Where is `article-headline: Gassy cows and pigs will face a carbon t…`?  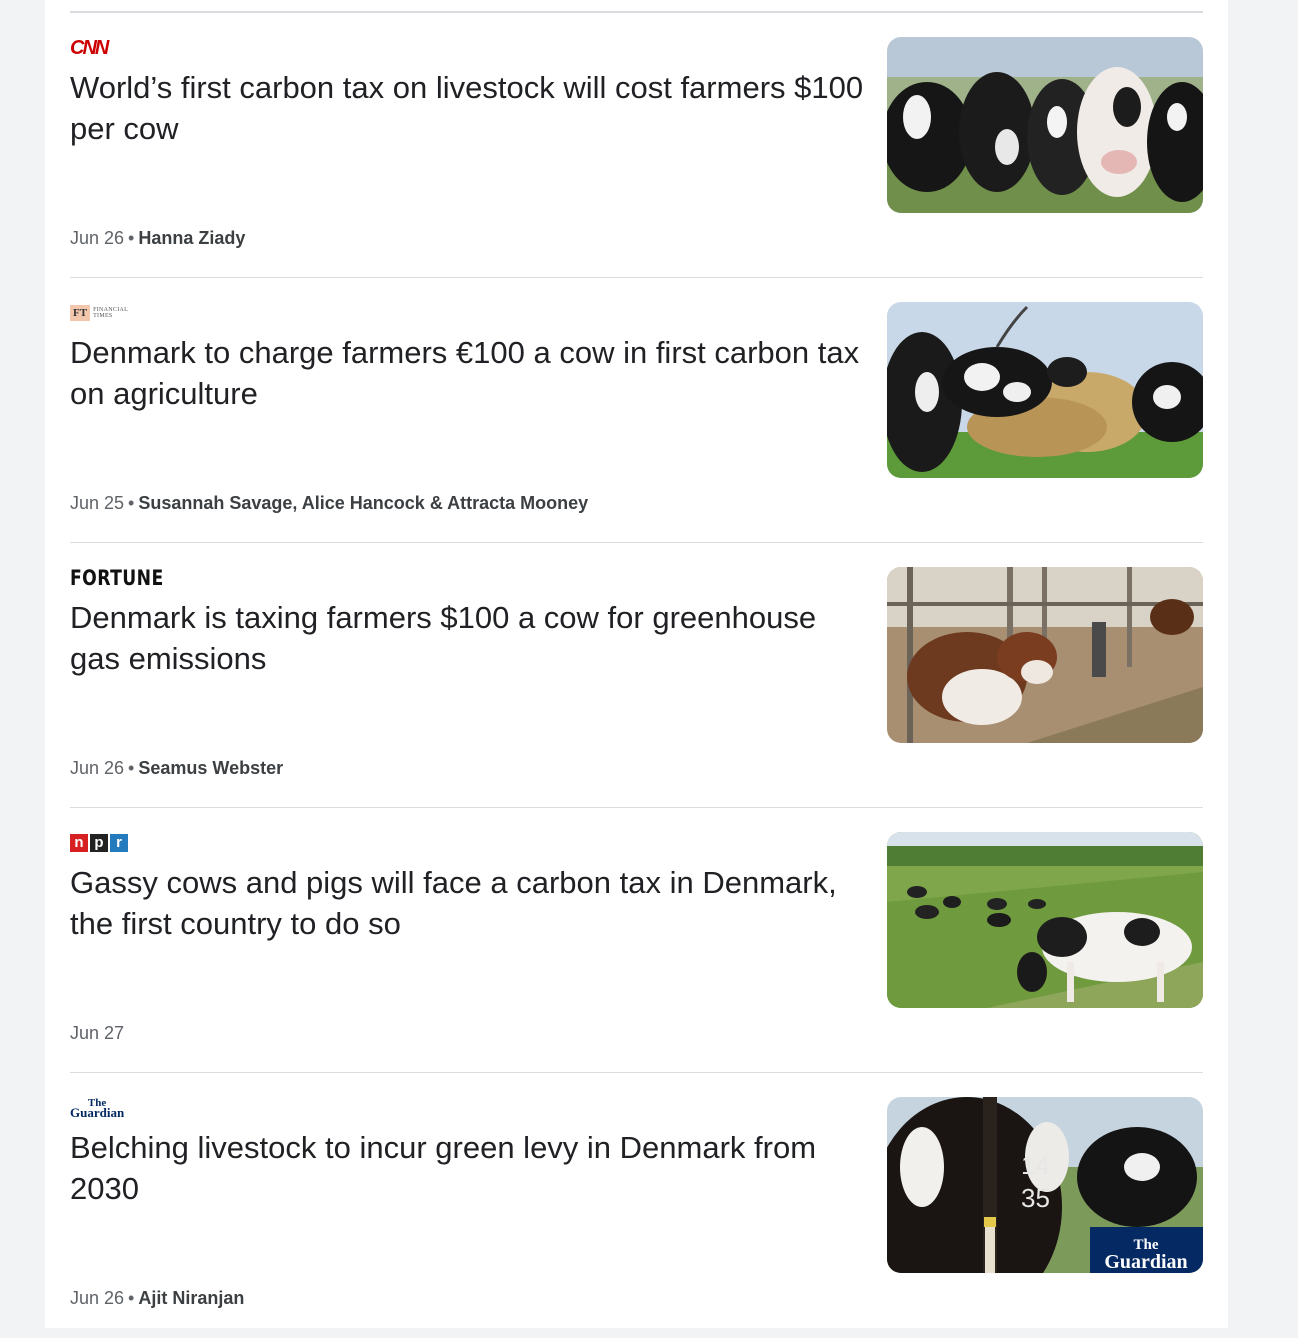 article-headline: Gassy cows and pigs will face a carbon t… is located at coordinates (467, 903).